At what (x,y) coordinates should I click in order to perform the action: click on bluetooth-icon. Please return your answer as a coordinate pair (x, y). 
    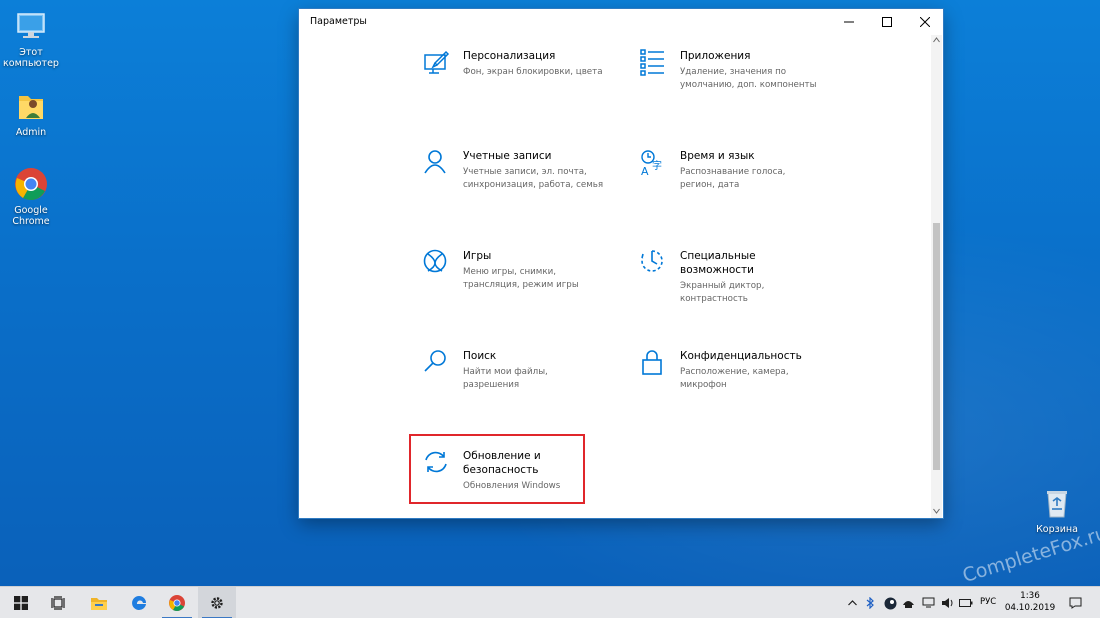
    Looking at the image, I should click on (870, 603).